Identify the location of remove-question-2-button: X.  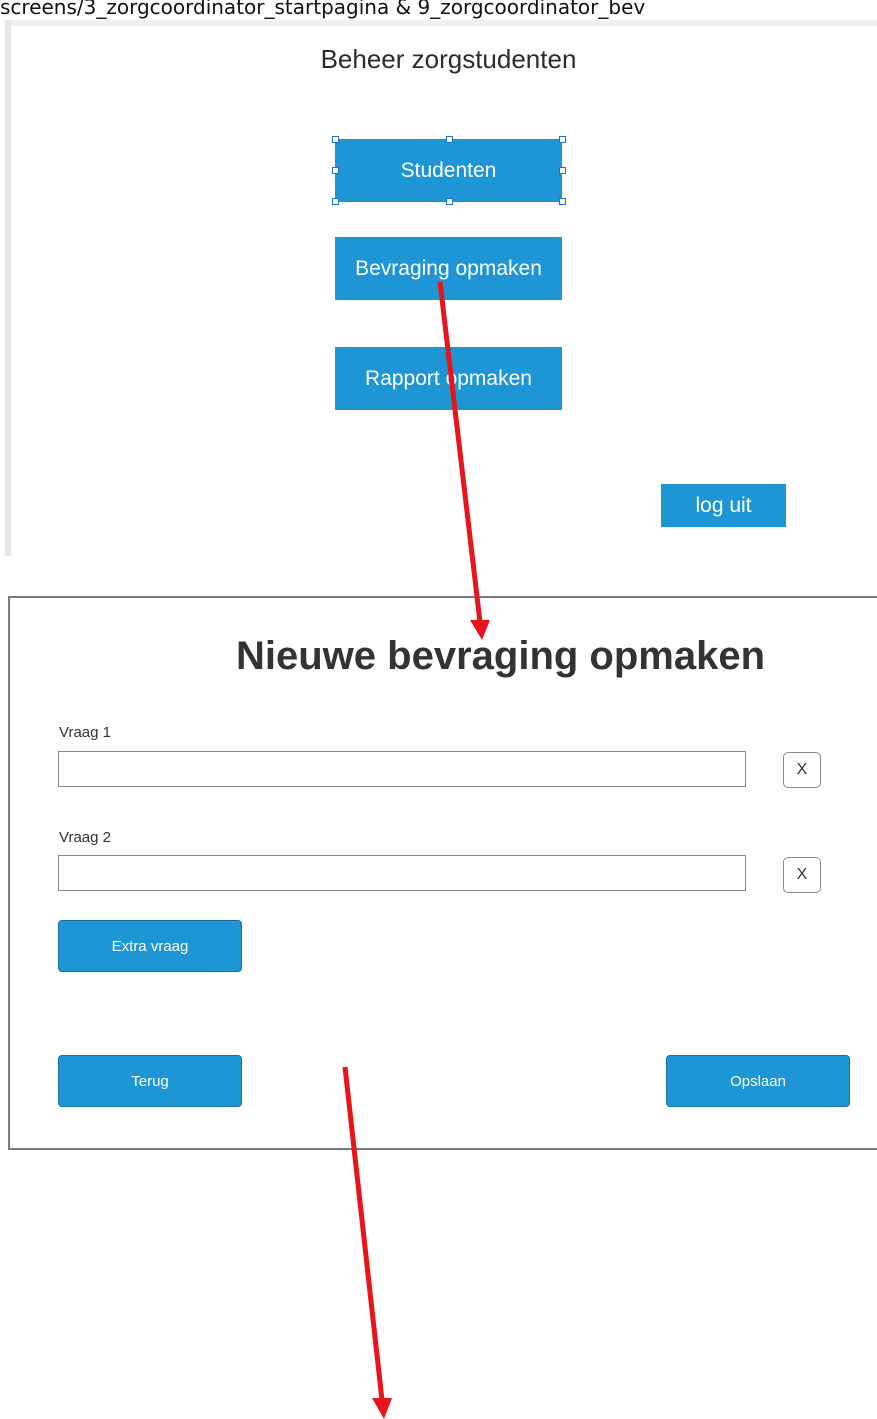
(802, 875).